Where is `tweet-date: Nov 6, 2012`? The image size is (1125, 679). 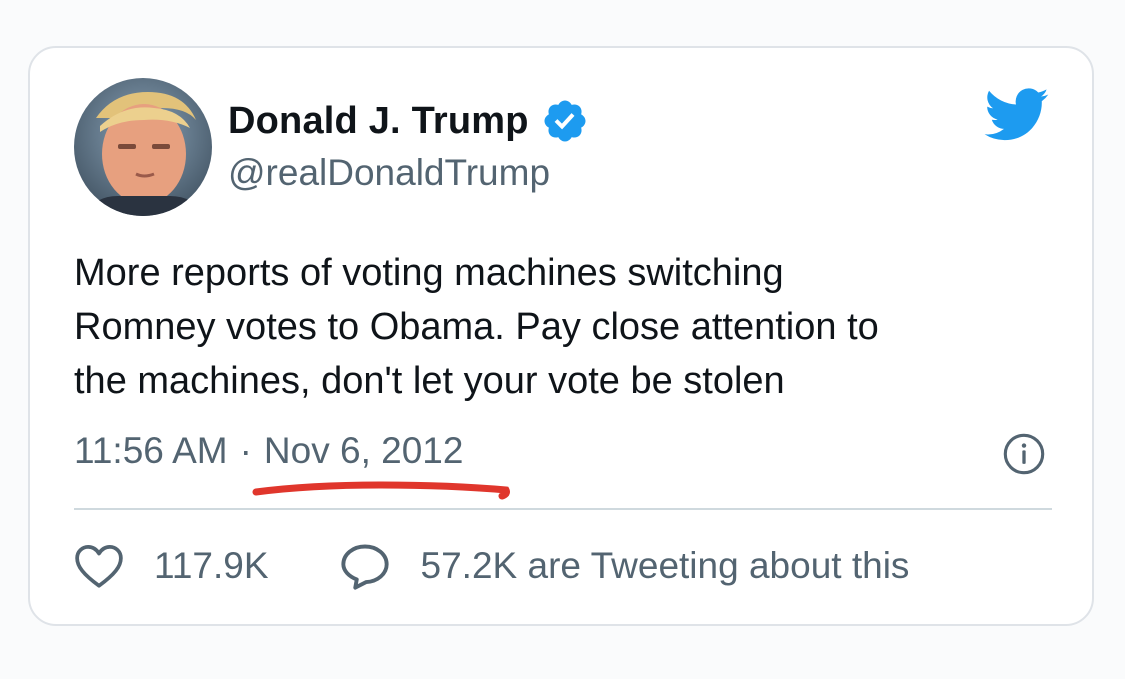 tweet-date: Nov 6, 2012 is located at coordinates (364, 450).